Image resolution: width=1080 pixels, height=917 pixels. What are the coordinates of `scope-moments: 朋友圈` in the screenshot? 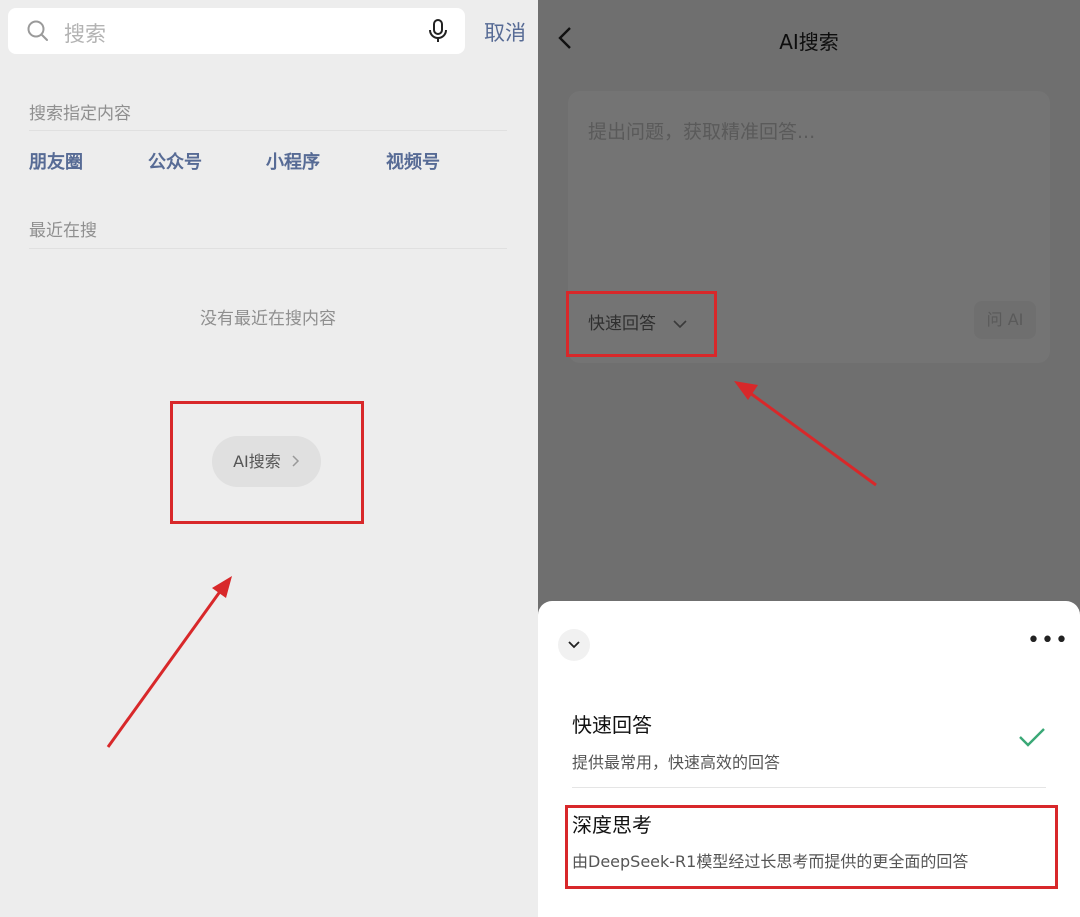 It's located at (56, 161).